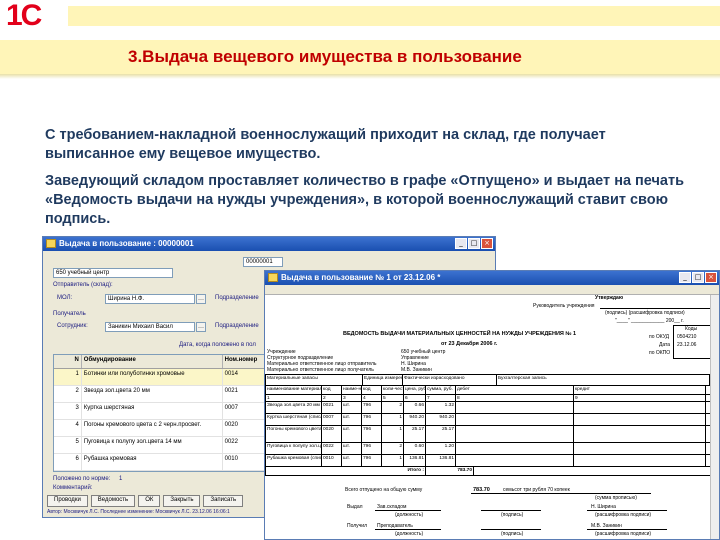  What do you see at coordinates (150, 327) in the screenshot?
I see `employee-field: Заникин Михаил Васил` at bounding box center [150, 327].